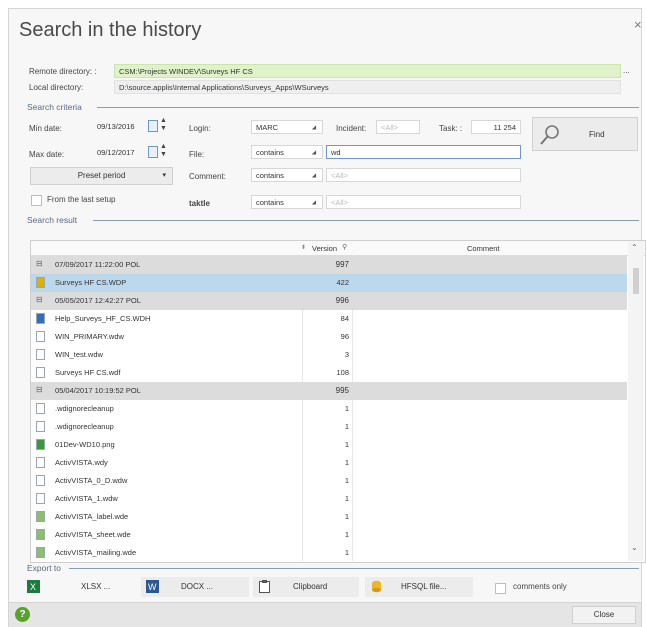  What do you see at coordinates (540, 586) in the screenshot?
I see `comments-only-label: comments only` at bounding box center [540, 586].